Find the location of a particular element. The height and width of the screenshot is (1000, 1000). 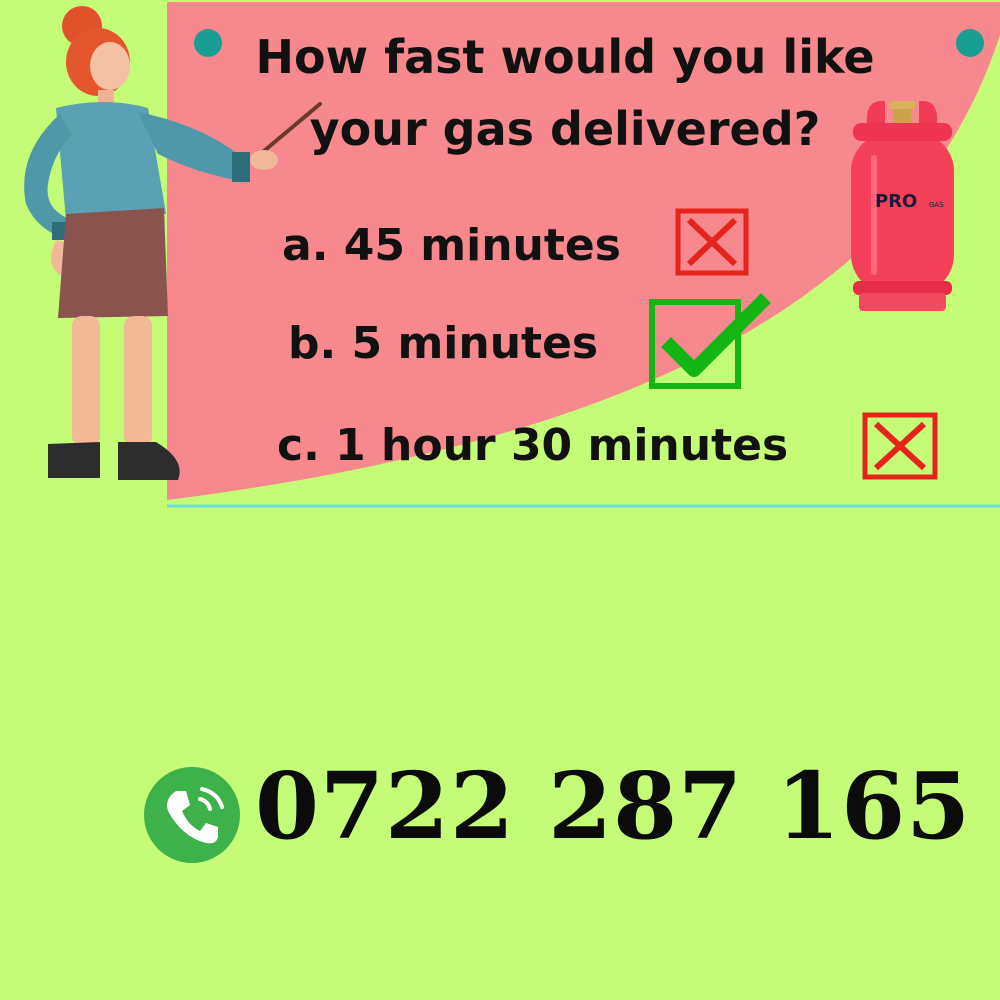

option-b: b. 5 minutes is located at coordinates (443, 343).